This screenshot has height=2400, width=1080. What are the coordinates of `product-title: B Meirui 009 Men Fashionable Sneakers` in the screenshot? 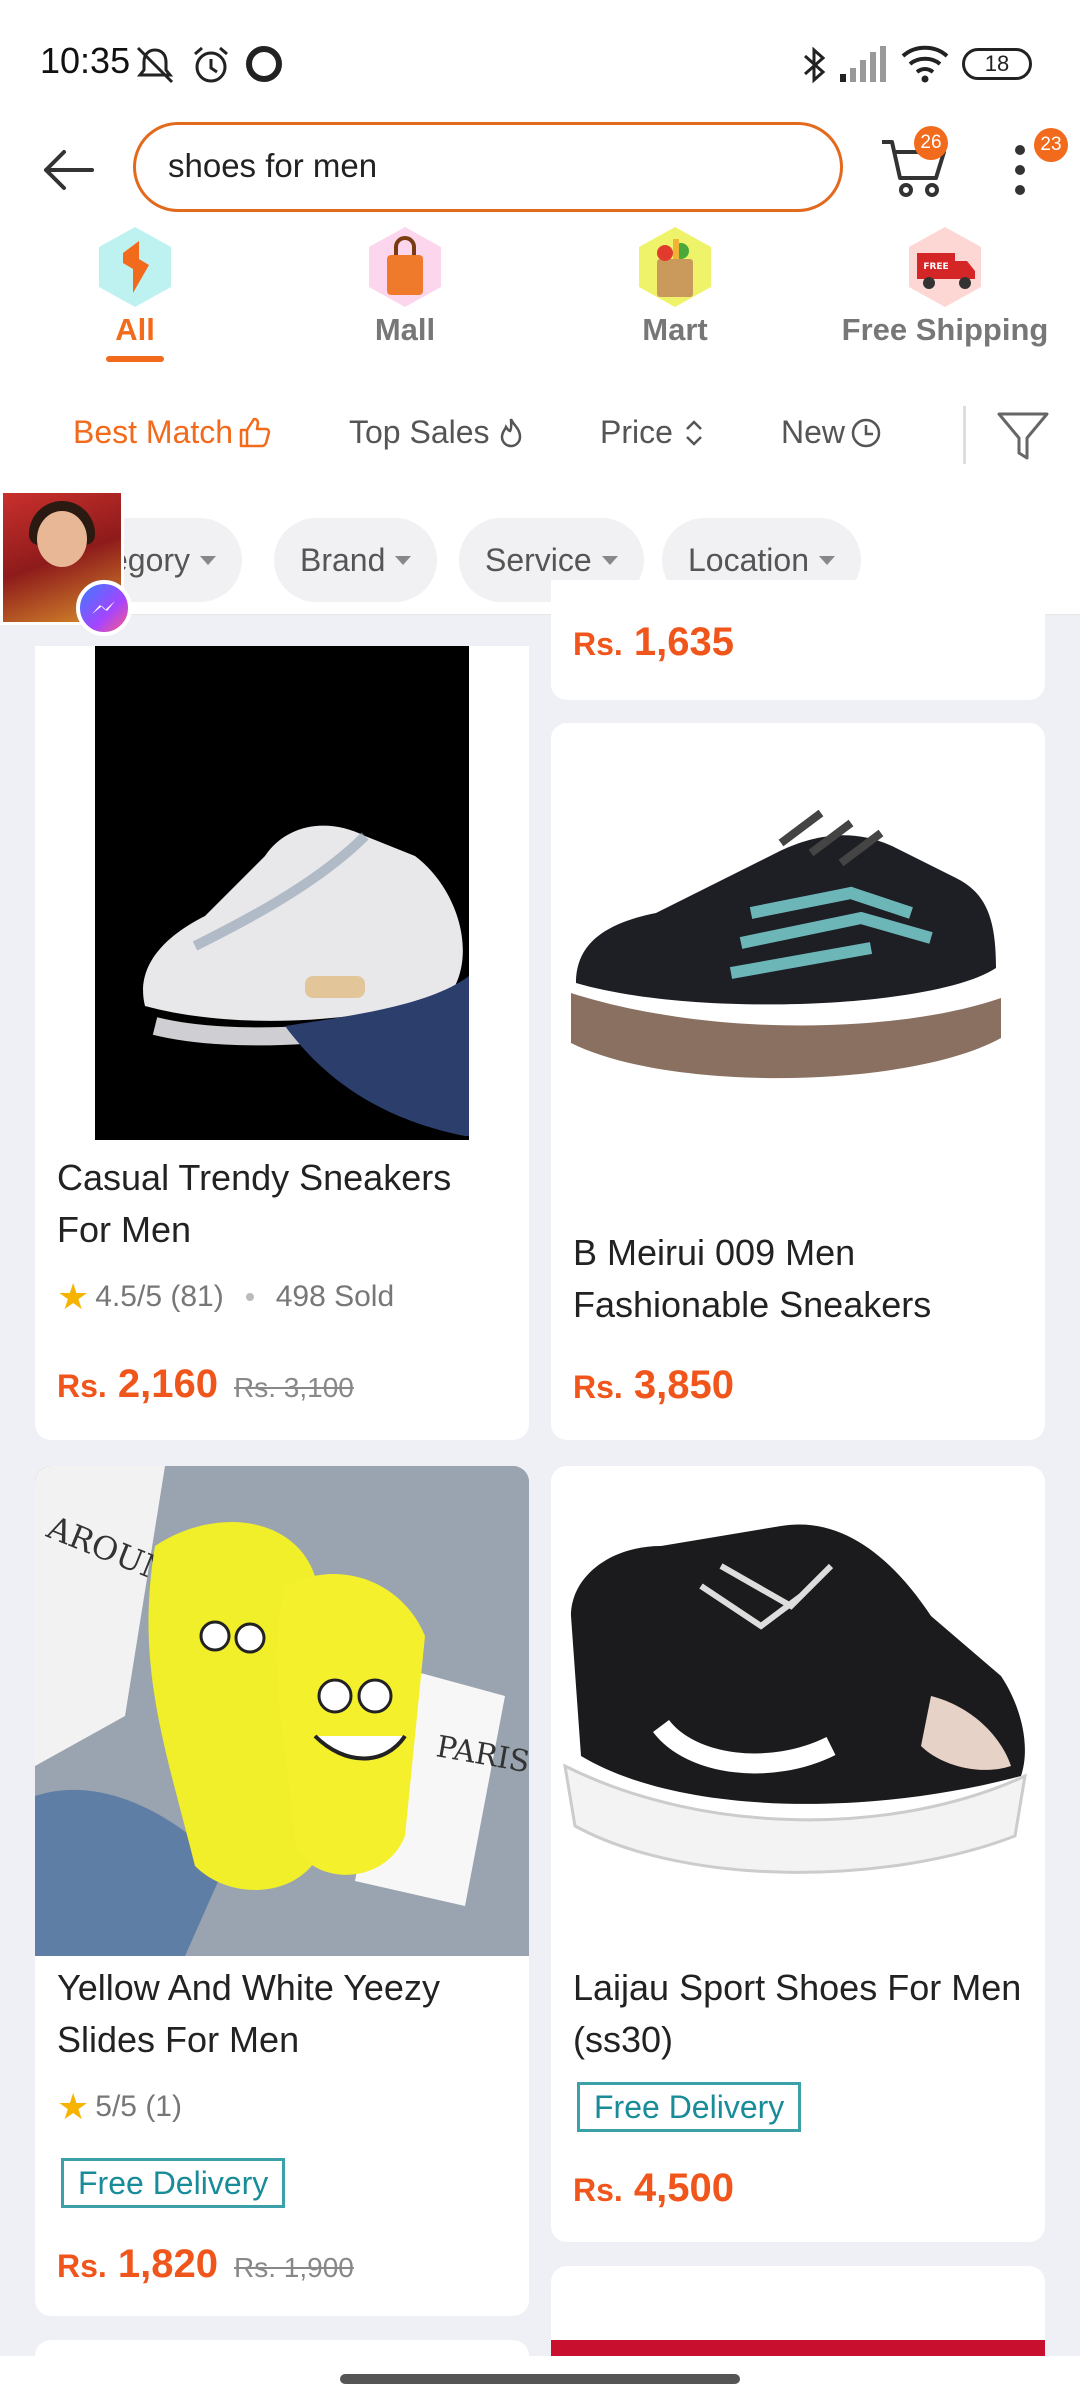 It's located at (752, 1278).